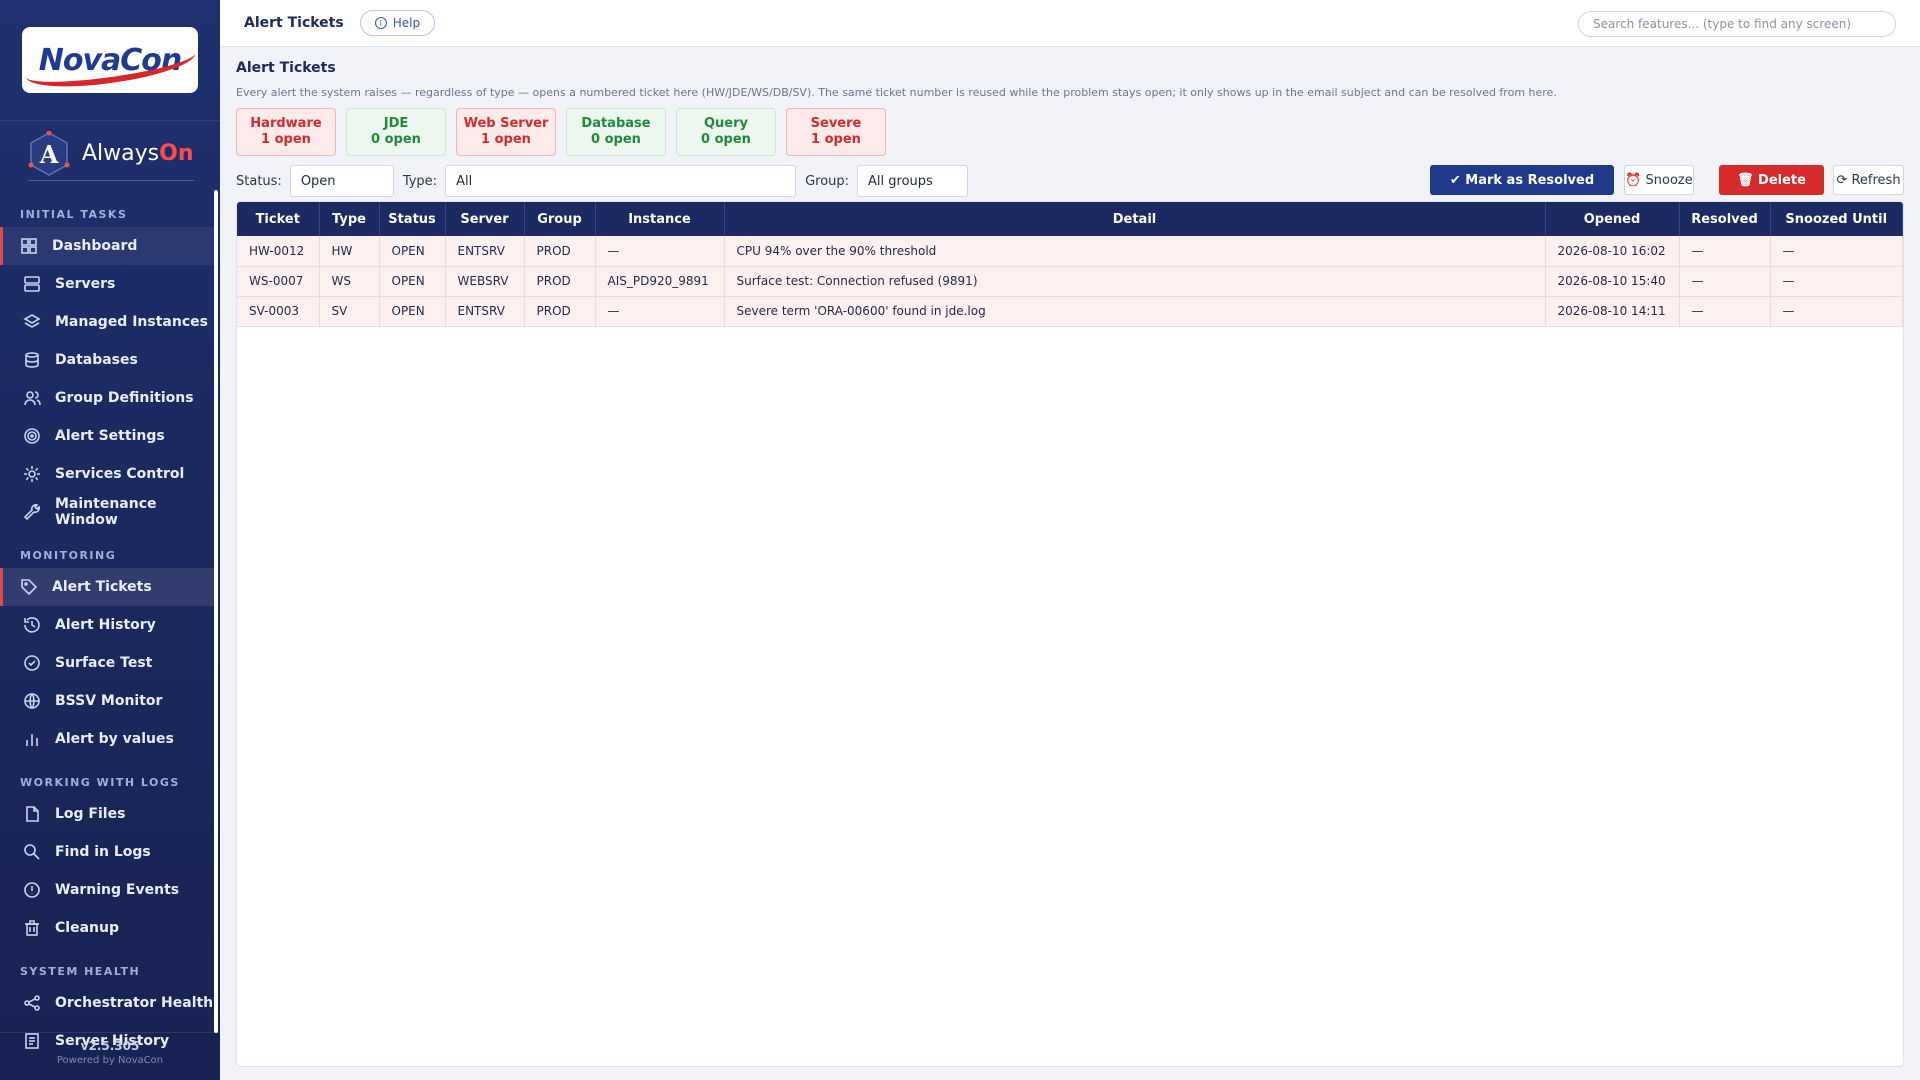  Describe the element at coordinates (103, 852) in the screenshot. I see `sidebar-item-label: Find in Logs` at that location.